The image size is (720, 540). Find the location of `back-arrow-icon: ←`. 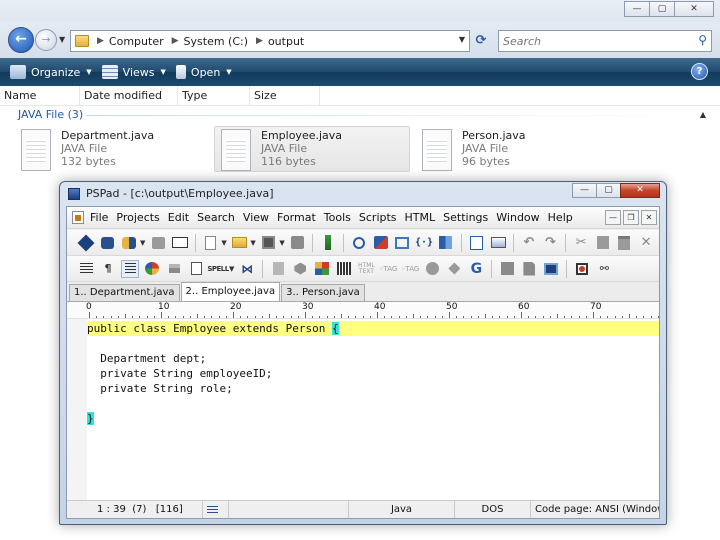

back-arrow-icon: ← is located at coordinates (21, 40).